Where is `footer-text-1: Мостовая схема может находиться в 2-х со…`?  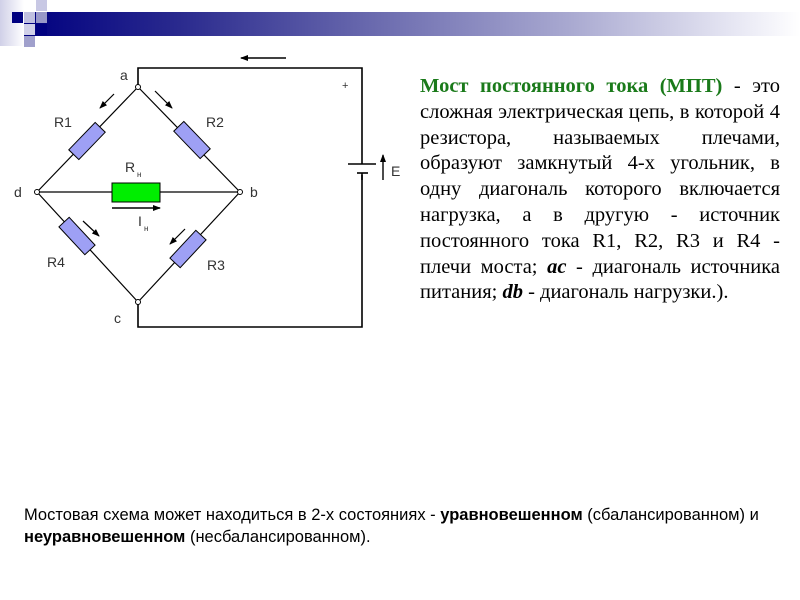 footer-text-1: Мостовая схема может находиться в 2-х со… is located at coordinates (232, 515).